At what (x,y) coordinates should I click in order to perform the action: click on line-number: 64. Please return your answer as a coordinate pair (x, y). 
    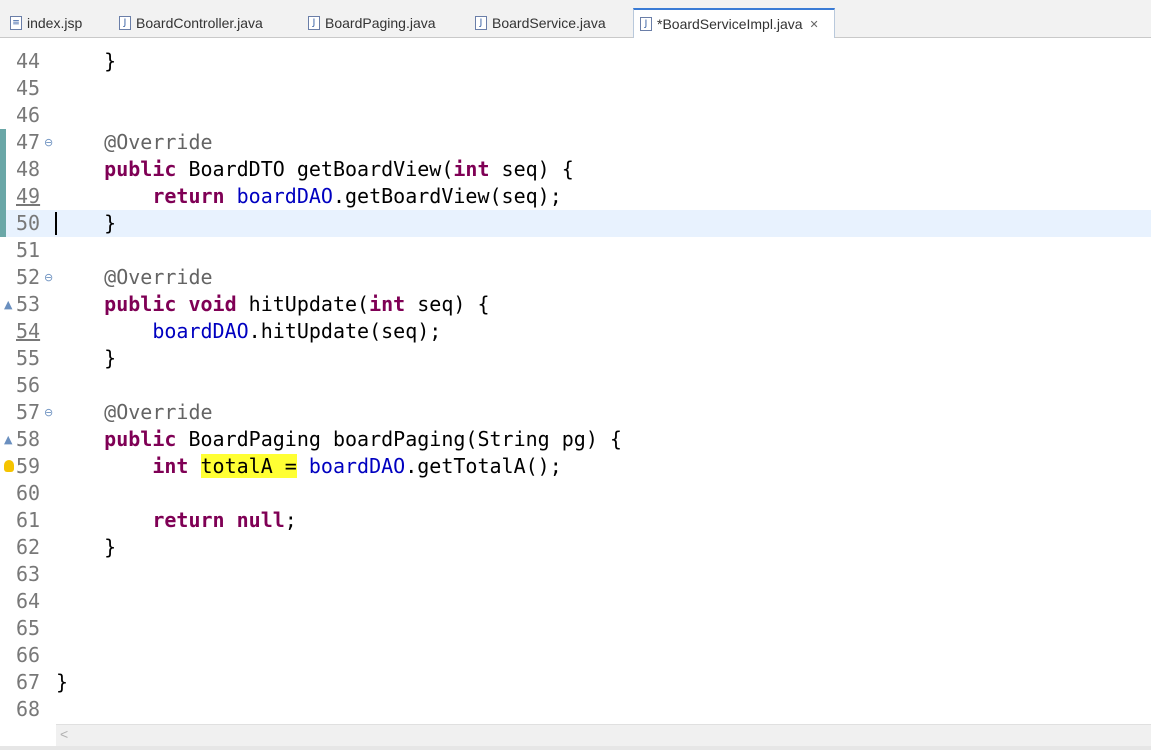
    Looking at the image, I should click on (28, 601).